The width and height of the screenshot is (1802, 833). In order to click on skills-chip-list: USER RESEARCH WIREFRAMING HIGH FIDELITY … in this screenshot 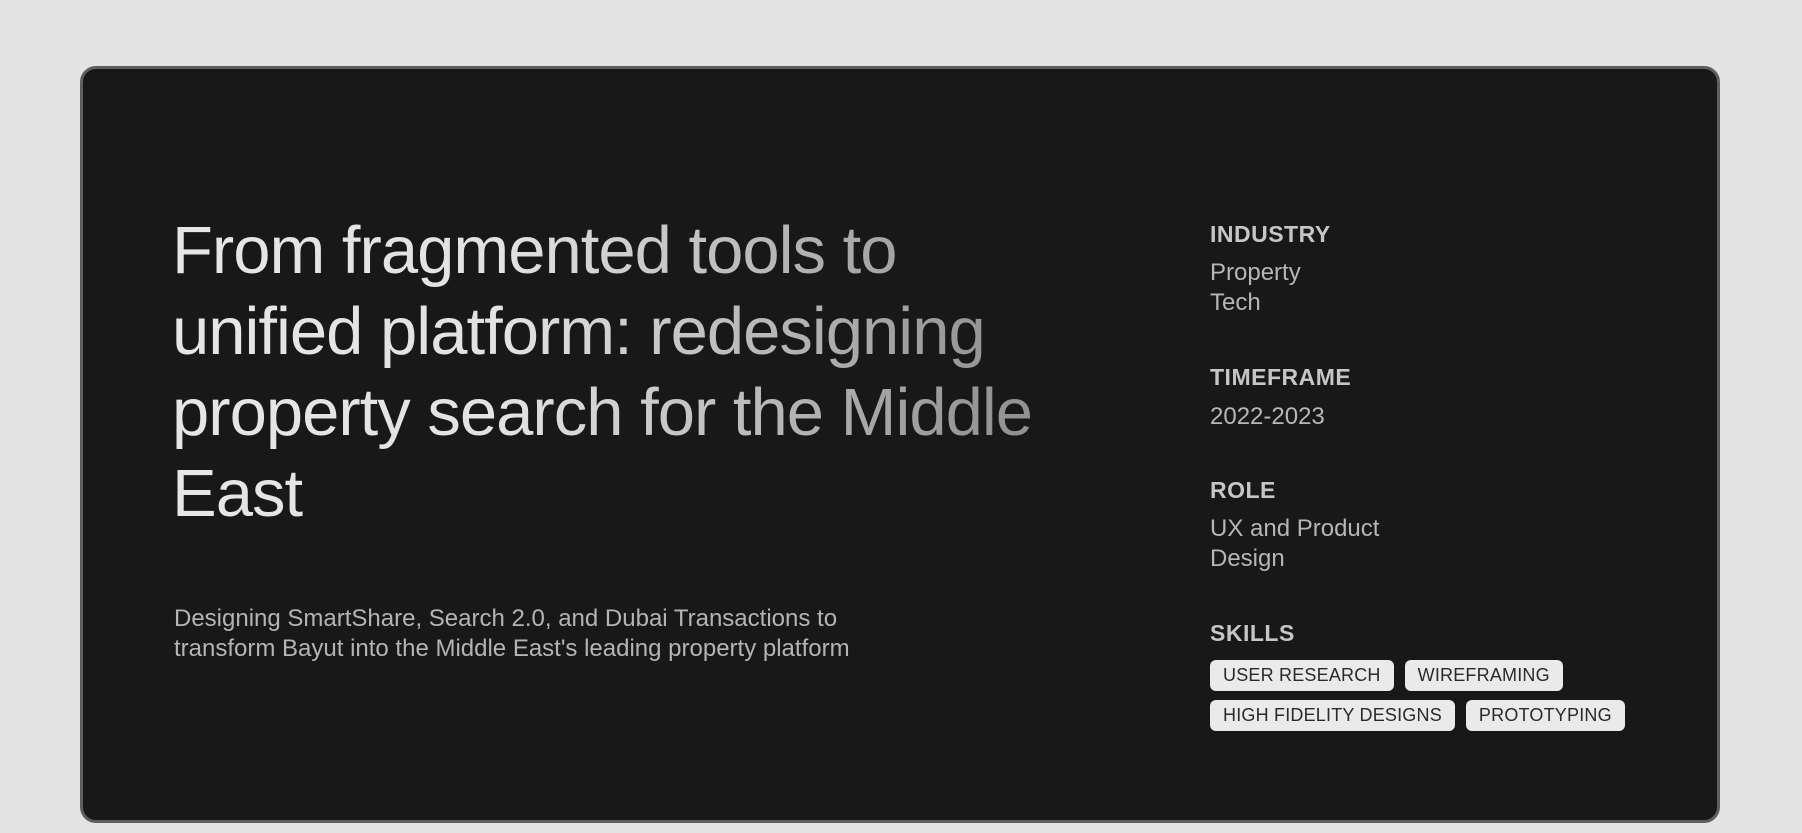, I will do `click(1430, 695)`.